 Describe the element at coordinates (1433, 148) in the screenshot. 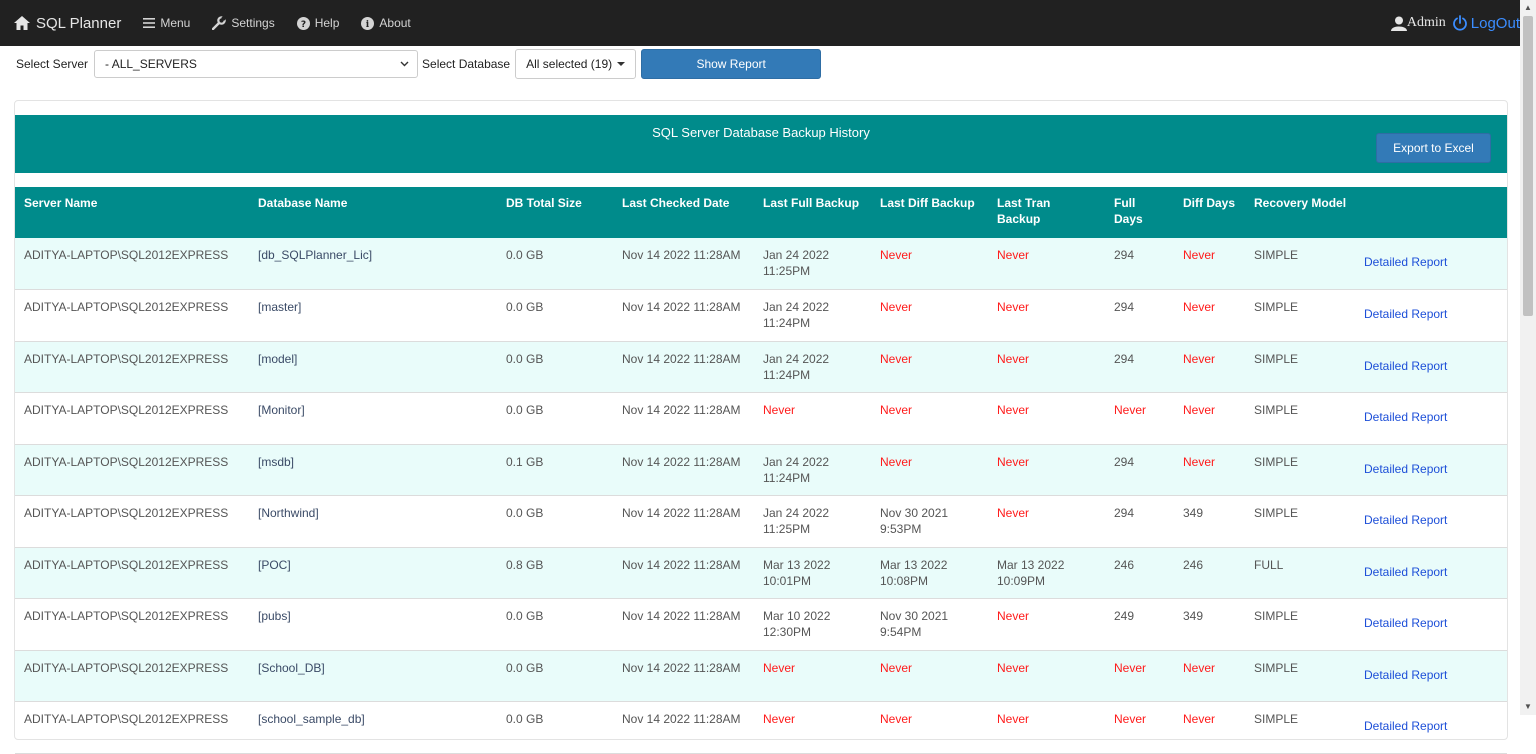

I see `export-to-excel-button: Export to Excel` at that location.